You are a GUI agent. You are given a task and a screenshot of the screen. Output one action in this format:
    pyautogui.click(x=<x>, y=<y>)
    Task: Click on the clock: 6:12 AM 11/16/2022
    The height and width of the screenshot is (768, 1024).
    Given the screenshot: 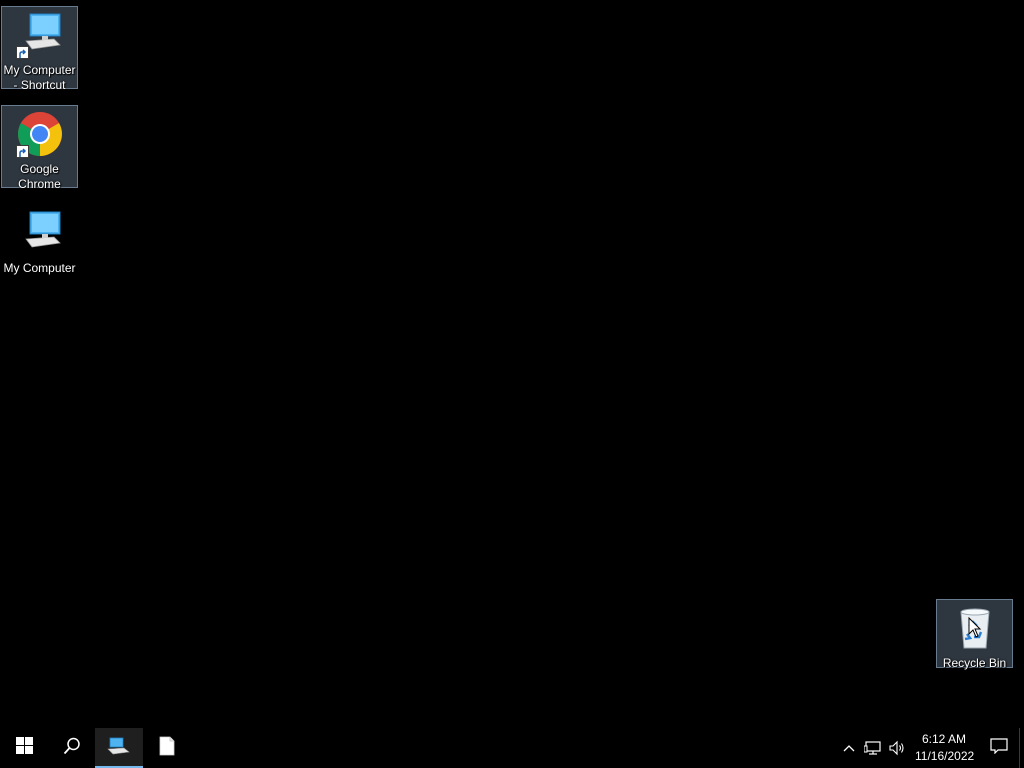 What is the action you would take?
    pyautogui.click(x=944, y=748)
    